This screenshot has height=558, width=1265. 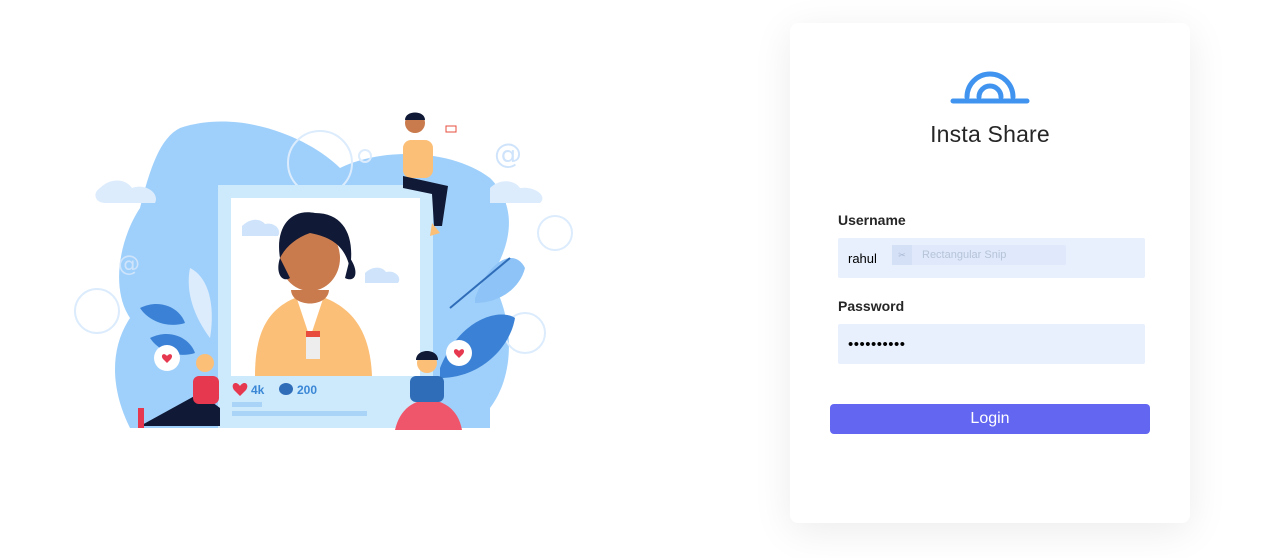 What do you see at coordinates (990, 87) in the screenshot?
I see `insta-share-logo-icon` at bounding box center [990, 87].